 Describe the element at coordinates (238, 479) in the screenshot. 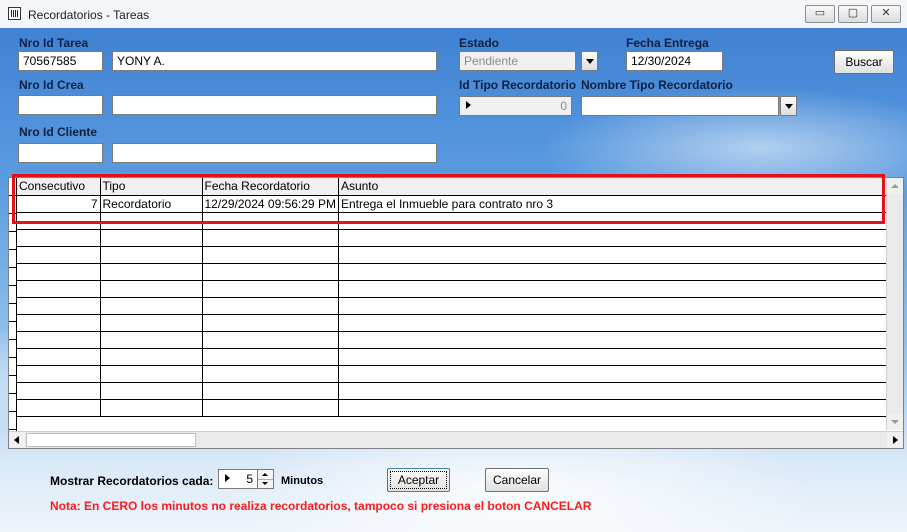

I see `minutos-input: 5` at that location.